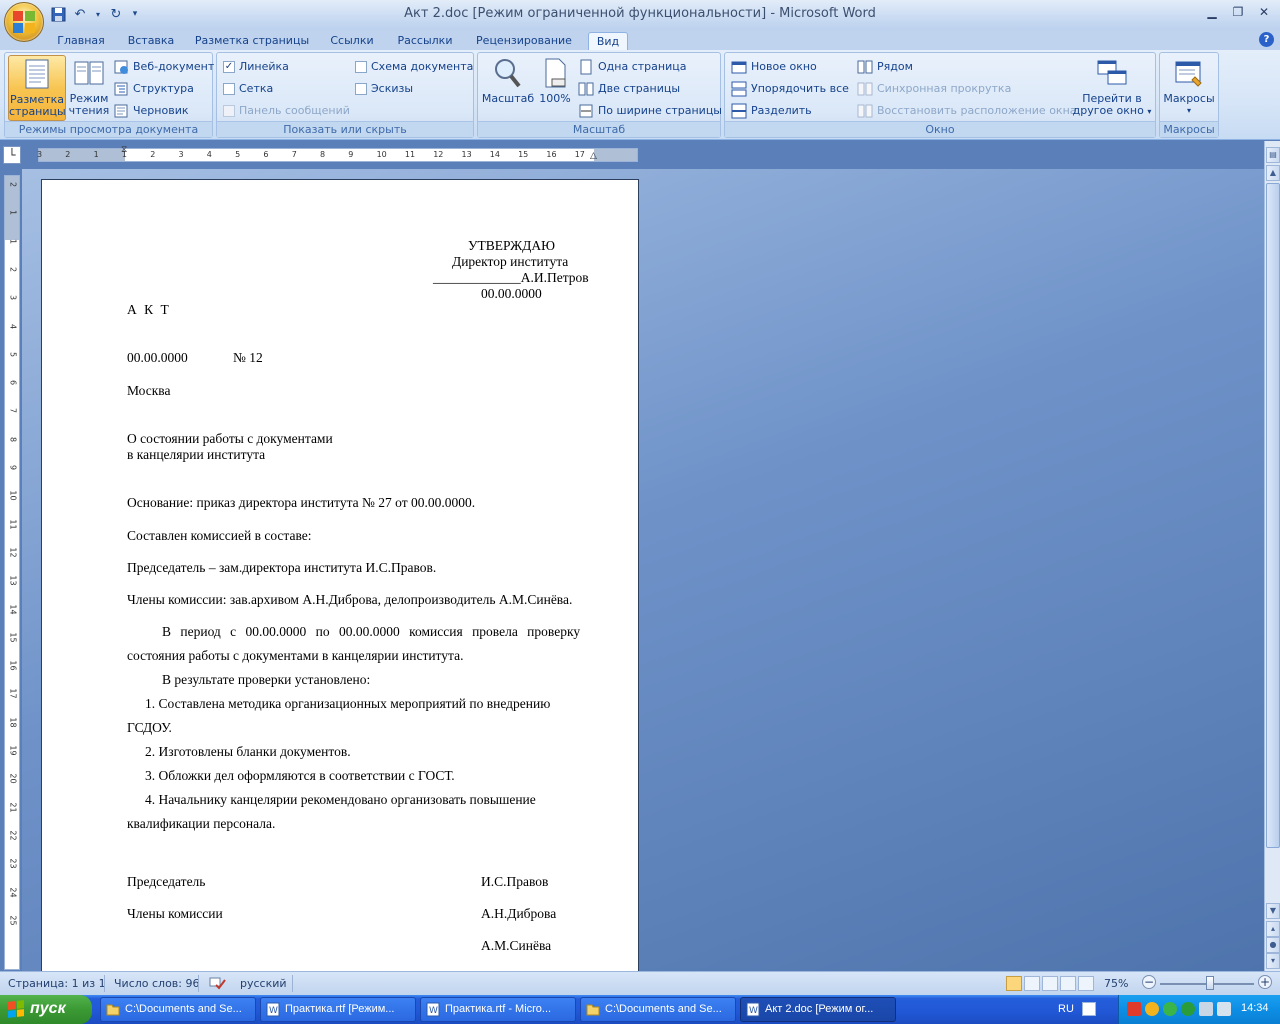 The width and height of the screenshot is (1280, 1024). What do you see at coordinates (1224, 1009) in the screenshot?
I see `volume-icon` at bounding box center [1224, 1009].